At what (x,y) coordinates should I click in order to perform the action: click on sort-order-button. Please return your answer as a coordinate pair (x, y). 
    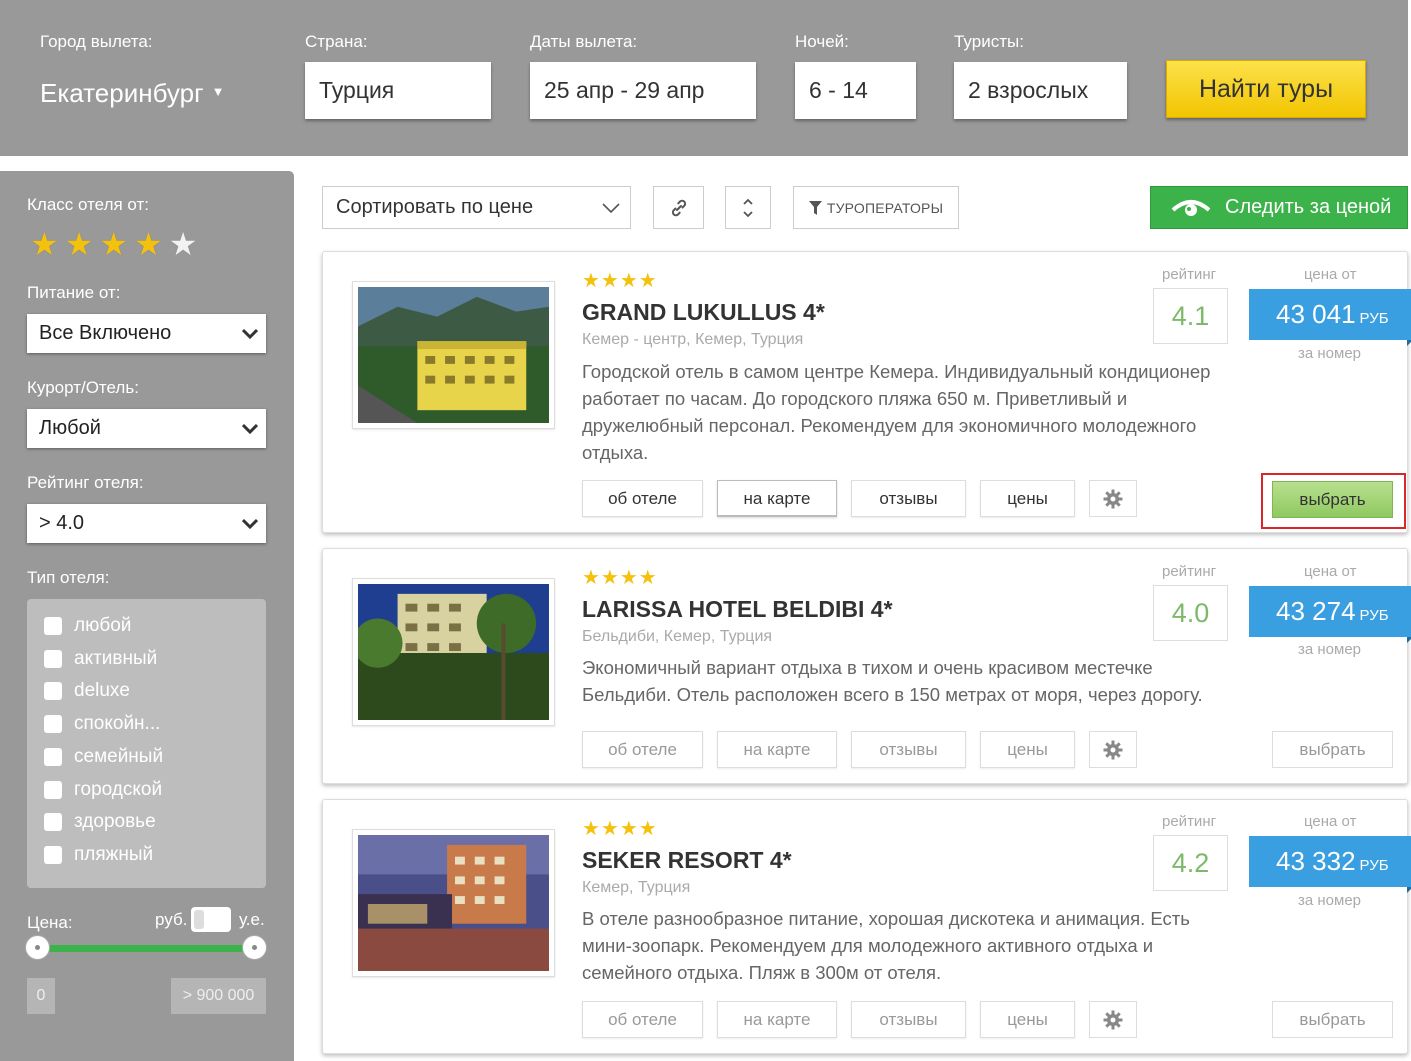
    Looking at the image, I should click on (748, 207).